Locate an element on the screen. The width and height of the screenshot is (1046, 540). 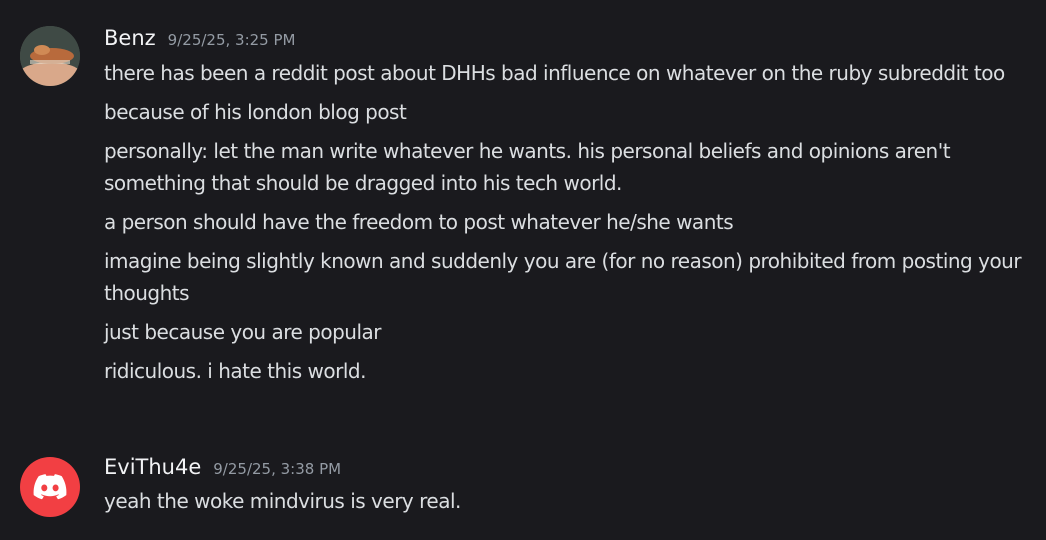
message-line: ridiculous. i hate this world. is located at coordinates (235, 371).